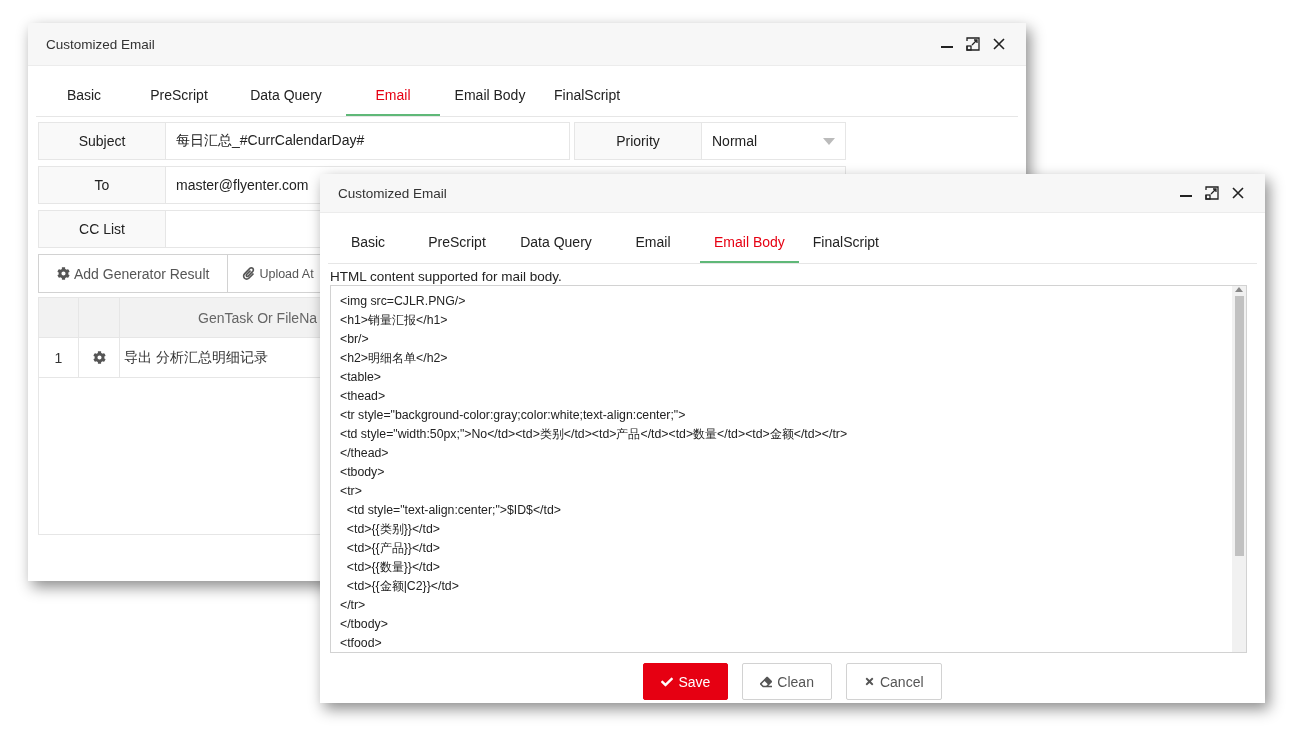 Image resolution: width=1300 pixels, height=740 pixels. I want to click on code-line: <td>{{产品}}</td>, so click(393, 548).